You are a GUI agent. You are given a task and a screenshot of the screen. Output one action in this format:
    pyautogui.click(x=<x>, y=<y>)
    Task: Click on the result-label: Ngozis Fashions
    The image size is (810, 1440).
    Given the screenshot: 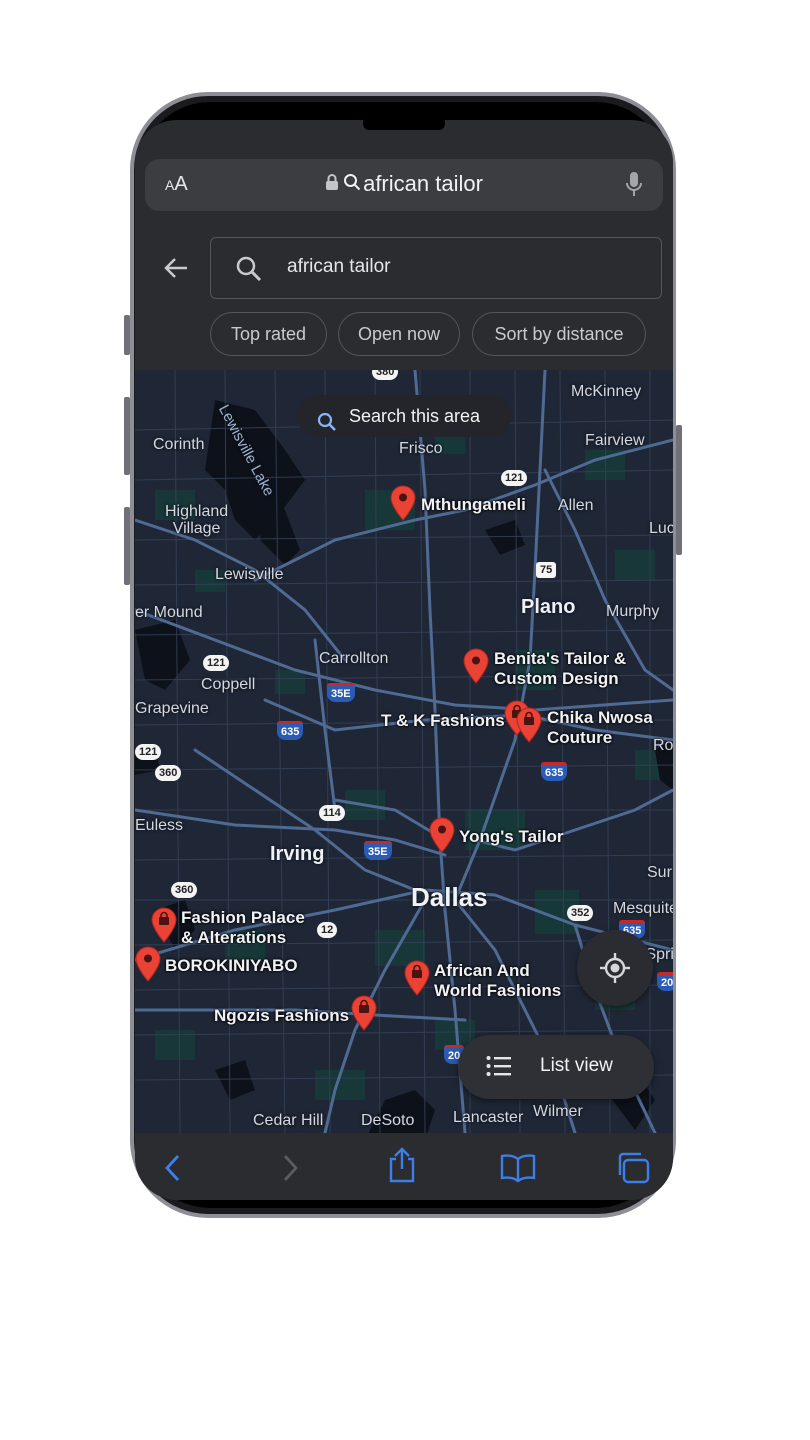 What is the action you would take?
    pyautogui.click(x=281, y=1016)
    